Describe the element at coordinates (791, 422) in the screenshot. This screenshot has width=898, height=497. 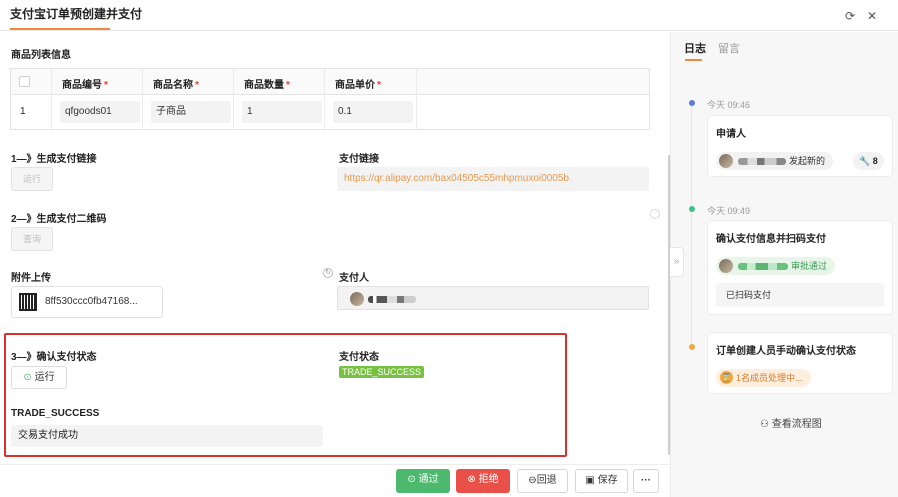
I see `view-flowchart-link: ⚇ 查看流程图` at that location.